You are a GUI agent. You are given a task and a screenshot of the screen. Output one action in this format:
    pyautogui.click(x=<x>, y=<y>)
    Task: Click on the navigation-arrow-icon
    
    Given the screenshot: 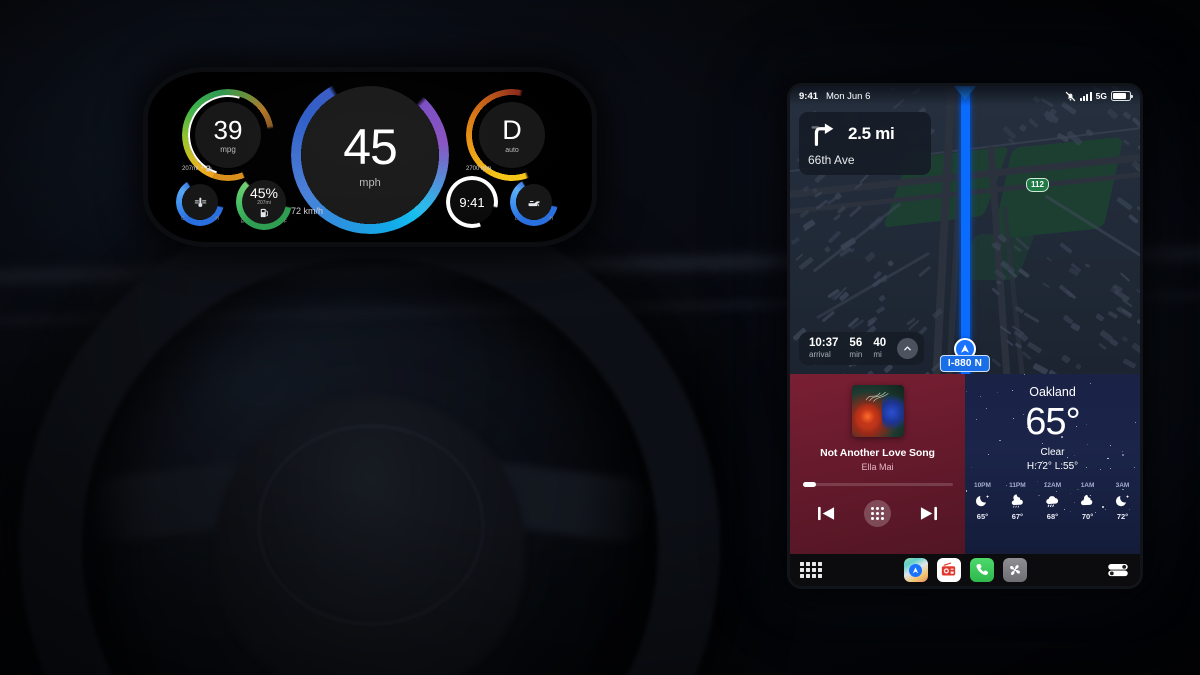 What is the action you would take?
    pyautogui.click(x=915, y=569)
    